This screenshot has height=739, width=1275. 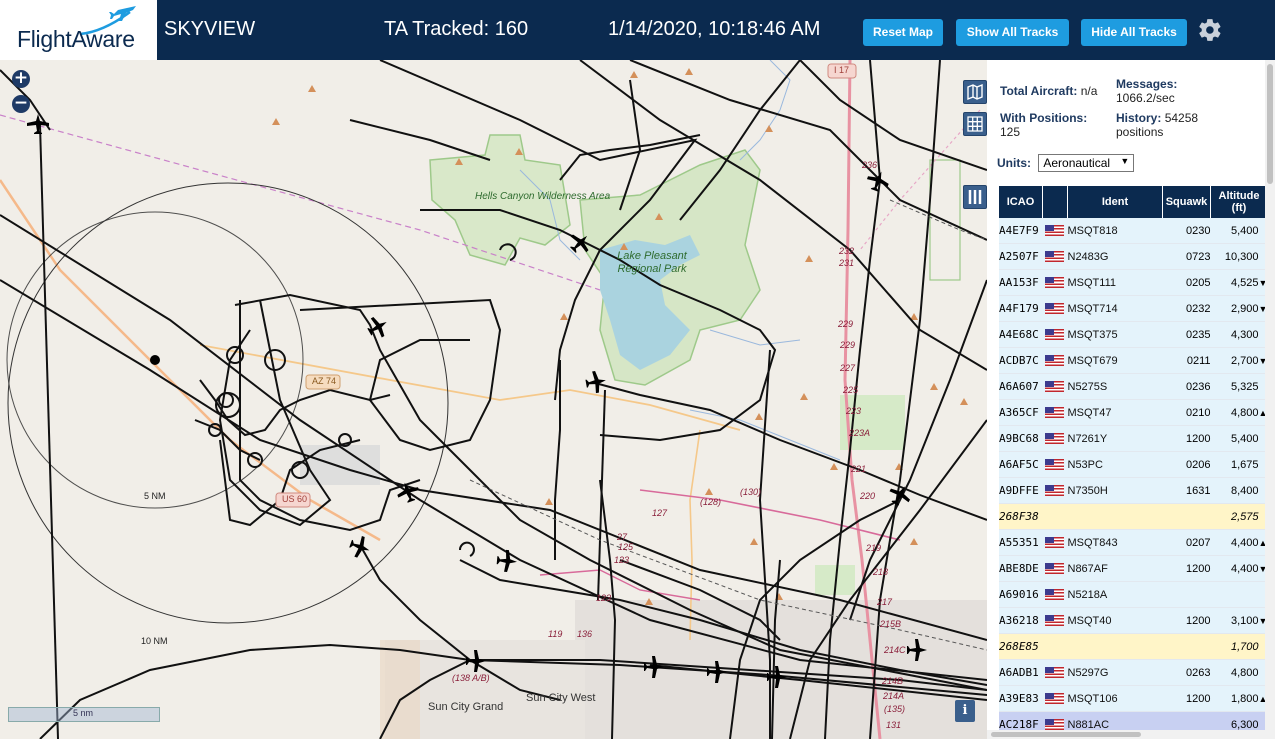 What do you see at coordinates (1133, 386) in the screenshot?
I see `table-row: A6A607 N5275S 0236 5,325` at bounding box center [1133, 386].